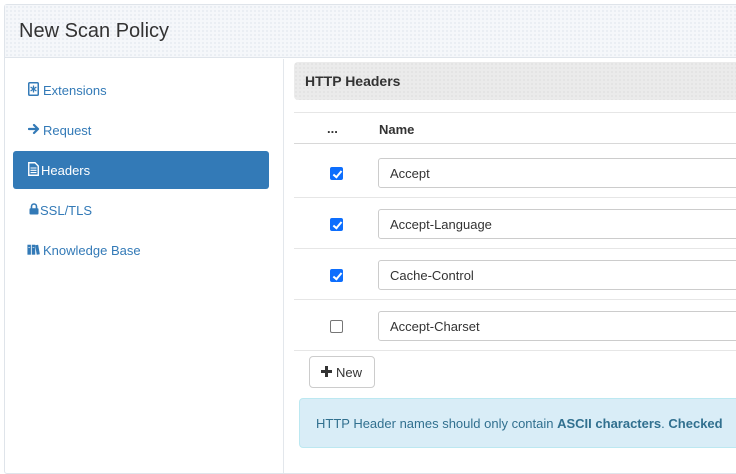  I want to click on table-row: Cache-Control, so click(515, 274).